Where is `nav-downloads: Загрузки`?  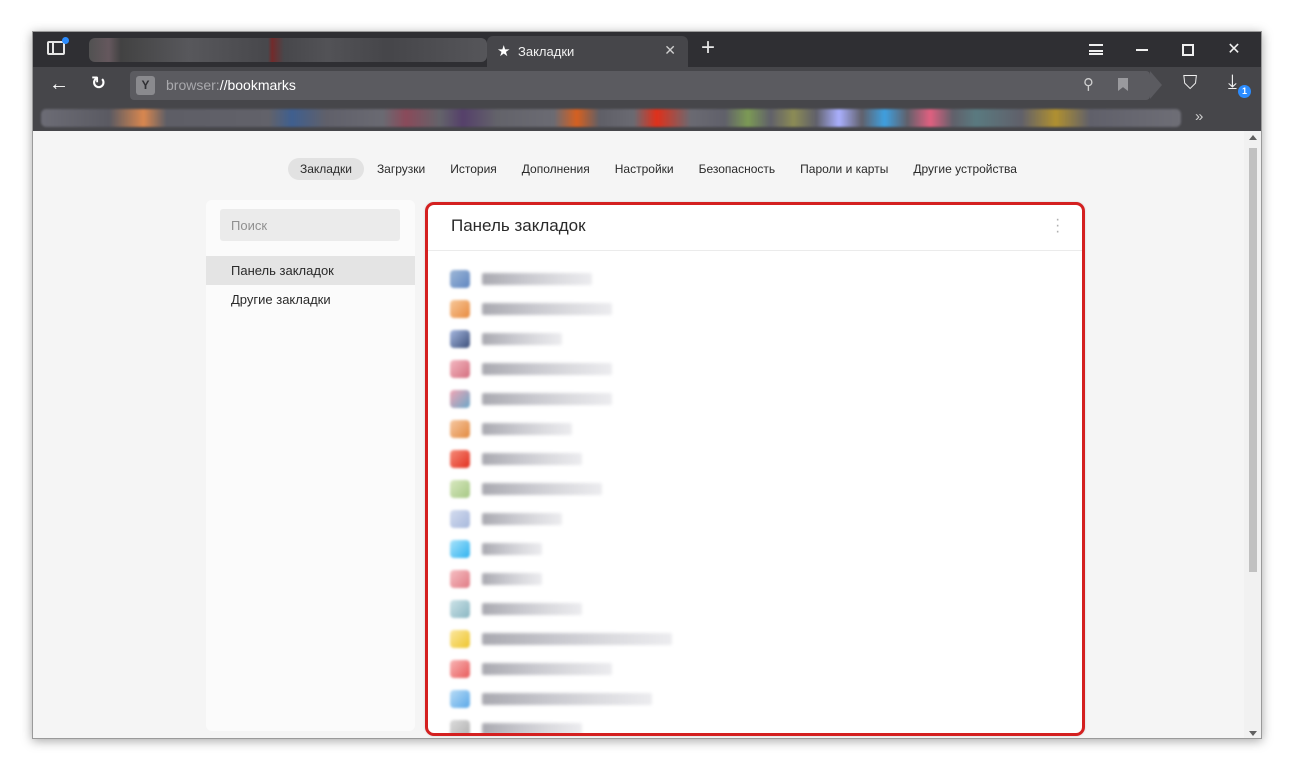 nav-downloads: Загрузки is located at coordinates (401, 169).